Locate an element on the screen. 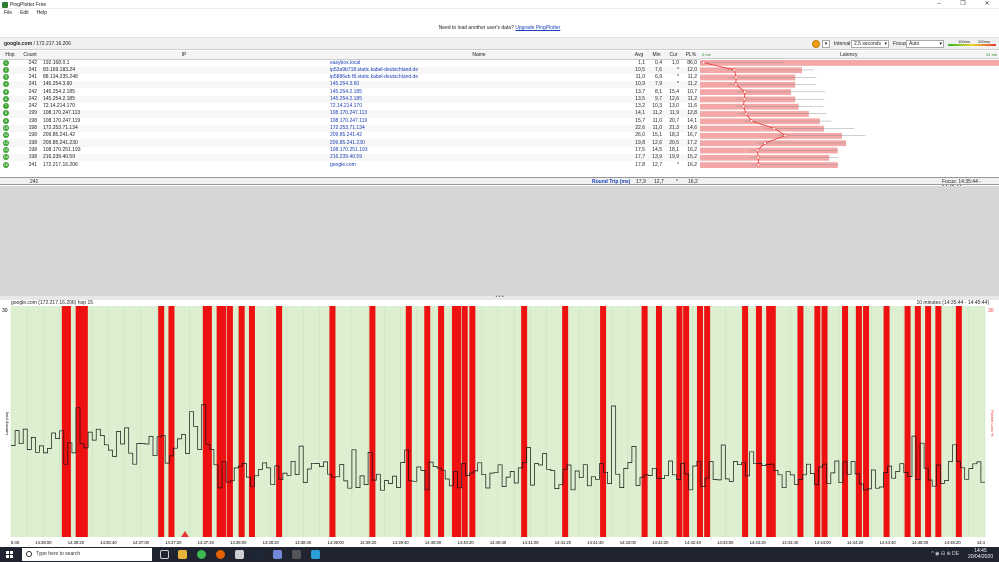 The image size is (999, 562). menu-edit: Edit is located at coordinates (24, 13).